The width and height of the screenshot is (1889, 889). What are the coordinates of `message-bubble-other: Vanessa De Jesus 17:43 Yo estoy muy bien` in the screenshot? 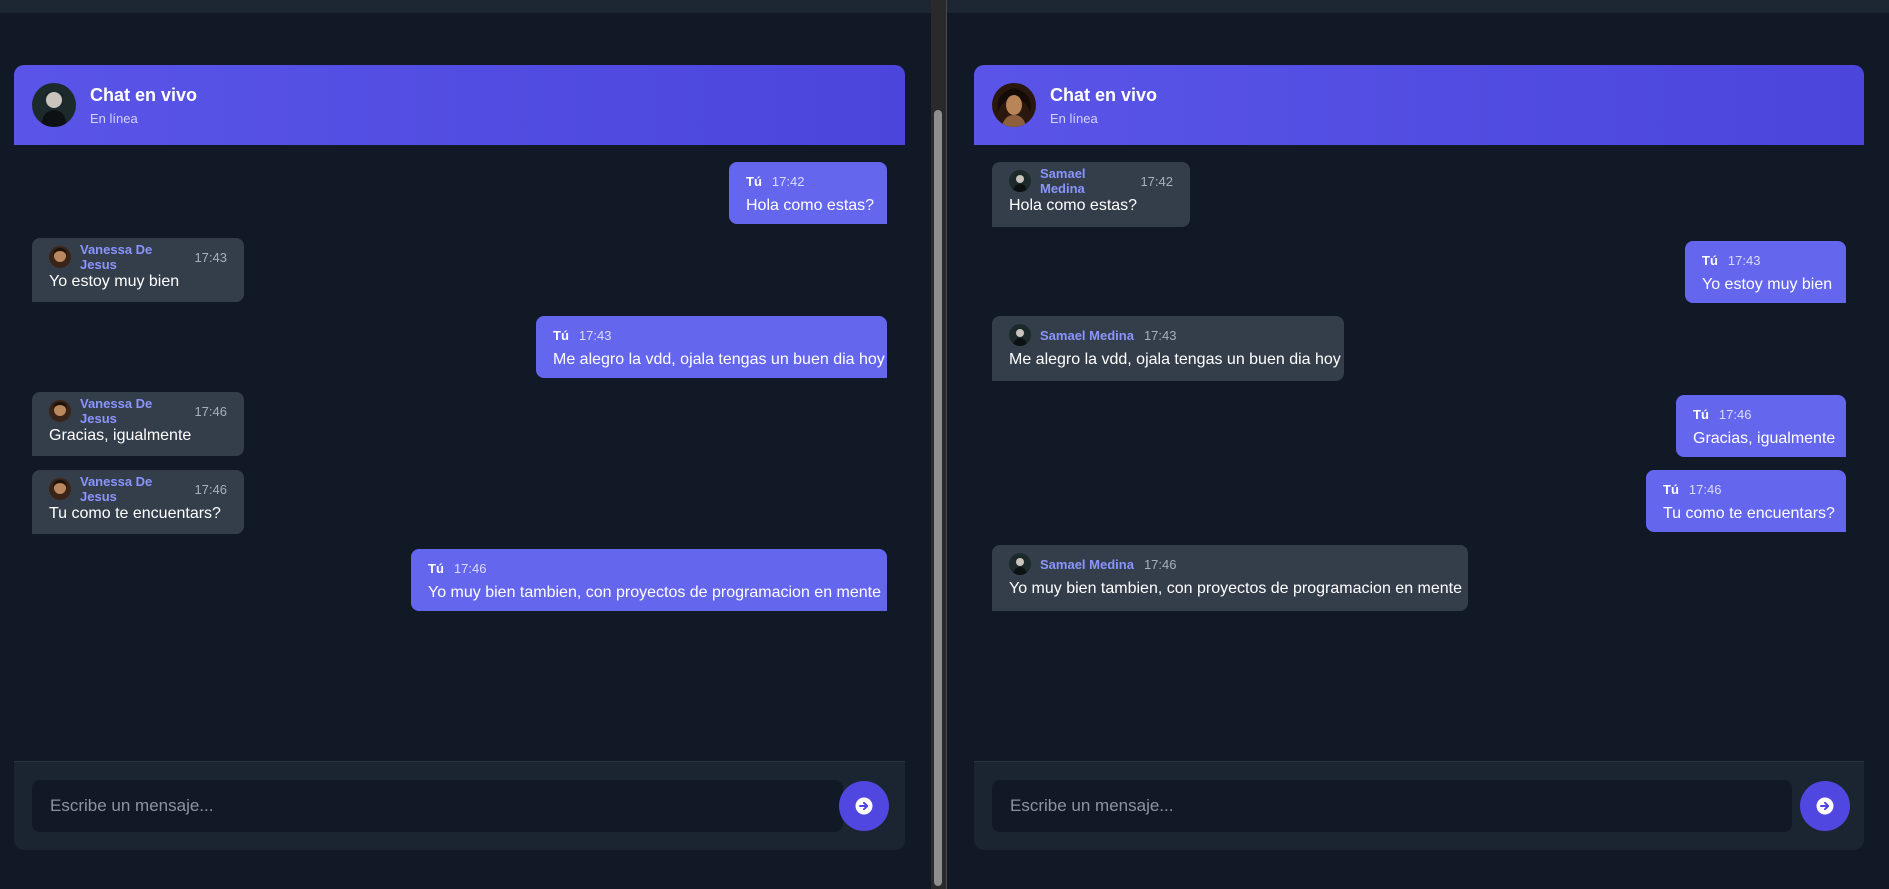 It's located at (138, 270).